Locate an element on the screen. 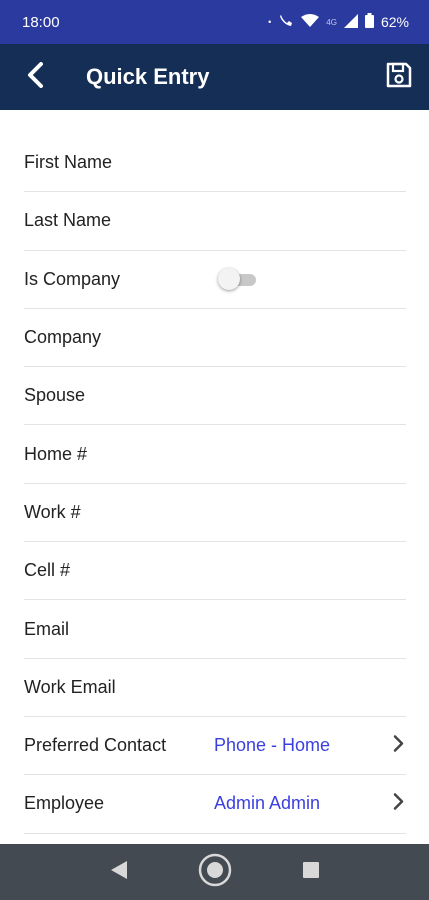 Image resolution: width=429 pixels, height=900 pixels. status-bar: 18:00 • 4G 62% is located at coordinates (214, 22).